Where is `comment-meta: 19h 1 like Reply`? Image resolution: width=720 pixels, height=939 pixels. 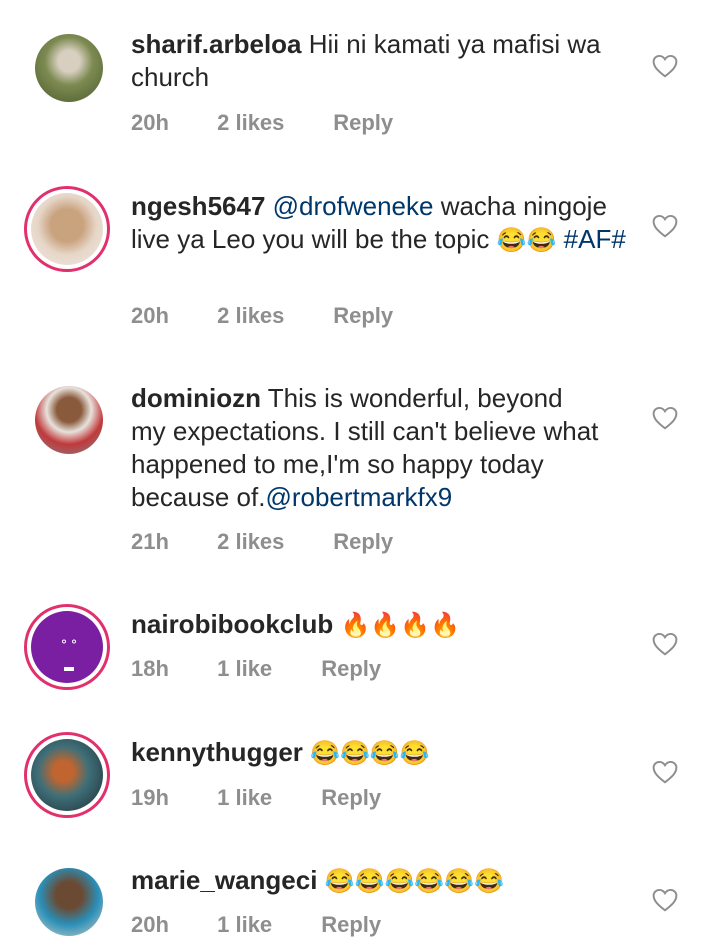
comment-meta: 19h 1 like Reply is located at coordinates (256, 798).